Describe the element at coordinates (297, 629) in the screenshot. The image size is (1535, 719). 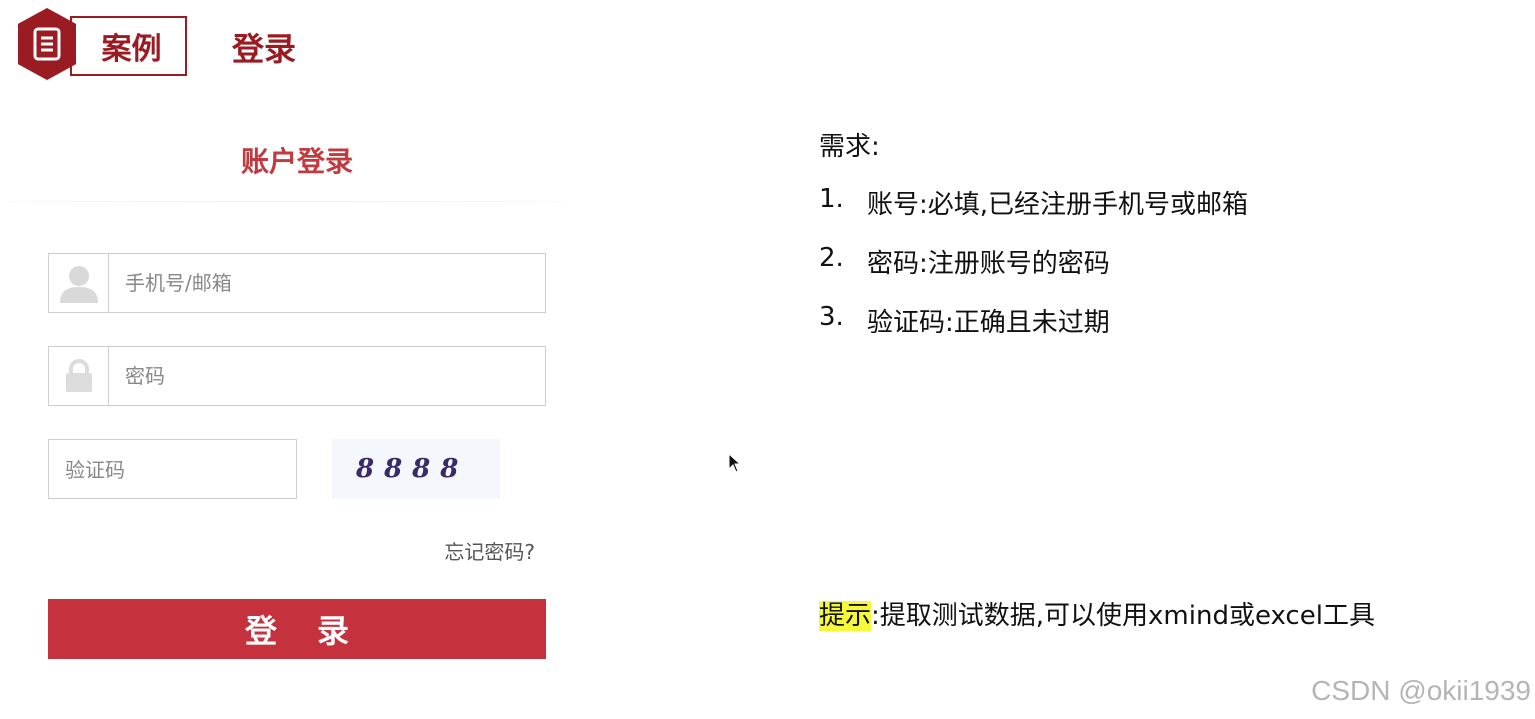
I see `login-button: 登录` at that location.